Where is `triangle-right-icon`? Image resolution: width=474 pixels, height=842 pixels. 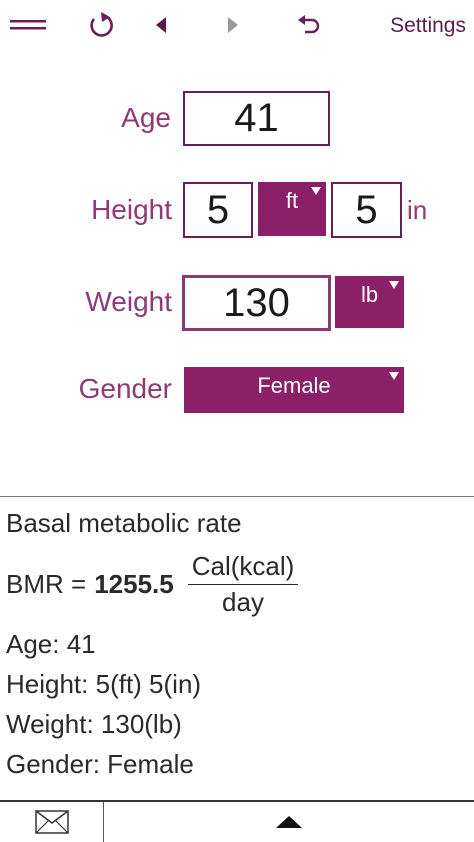
triangle-right-icon is located at coordinates (233, 25).